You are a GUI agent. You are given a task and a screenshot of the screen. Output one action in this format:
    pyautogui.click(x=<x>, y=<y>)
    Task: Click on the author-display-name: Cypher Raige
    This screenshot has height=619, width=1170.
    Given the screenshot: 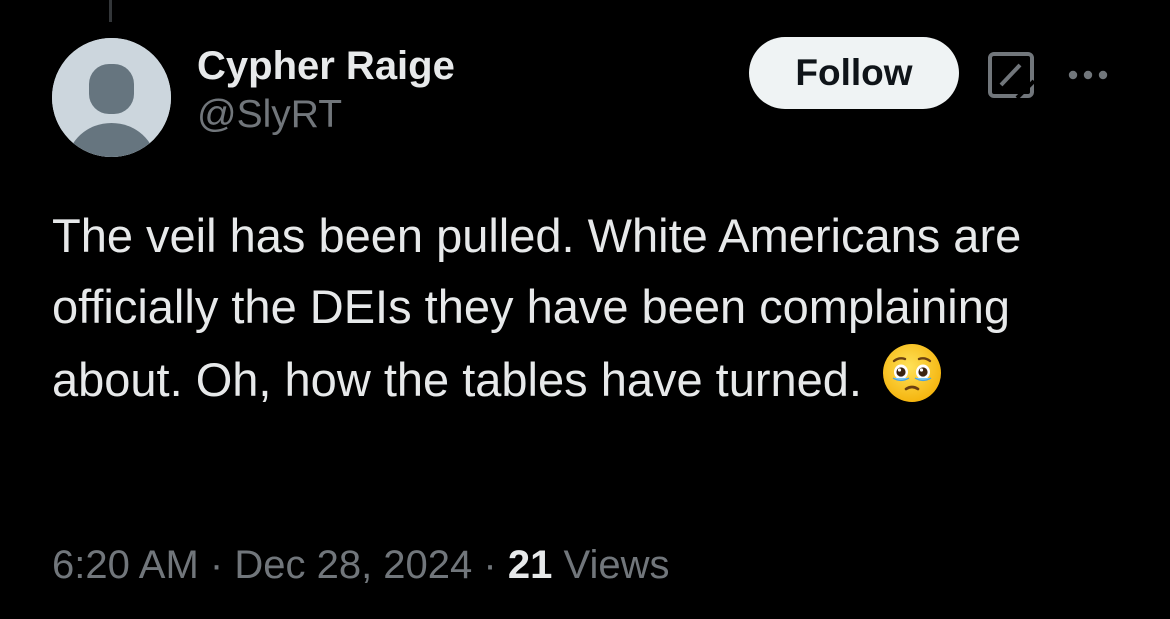 What is the action you would take?
    pyautogui.click(x=326, y=66)
    